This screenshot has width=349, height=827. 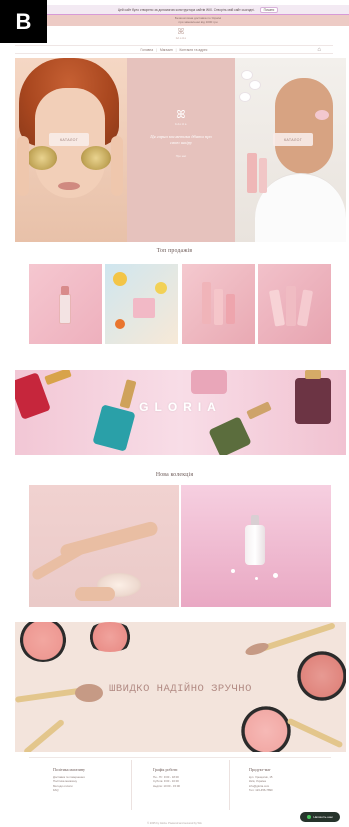 I want to click on top-sales-title: Топ продажів, so click(x=174, y=251).